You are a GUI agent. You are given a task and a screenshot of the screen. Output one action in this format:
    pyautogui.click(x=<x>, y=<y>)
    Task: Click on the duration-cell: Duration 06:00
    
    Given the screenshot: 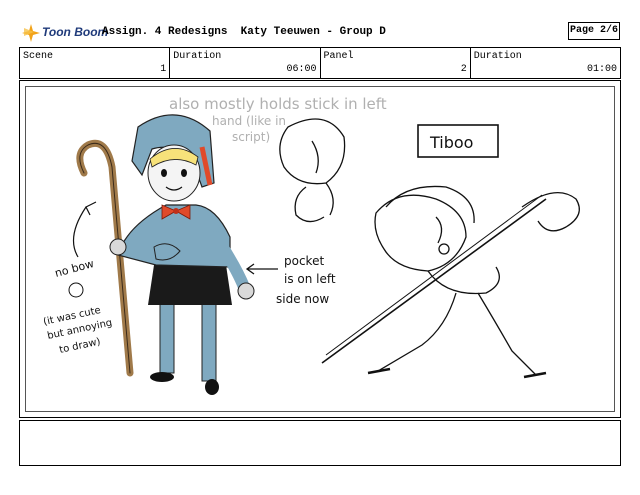 What is the action you would take?
    pyautogui.click(x=245, y=63)
    